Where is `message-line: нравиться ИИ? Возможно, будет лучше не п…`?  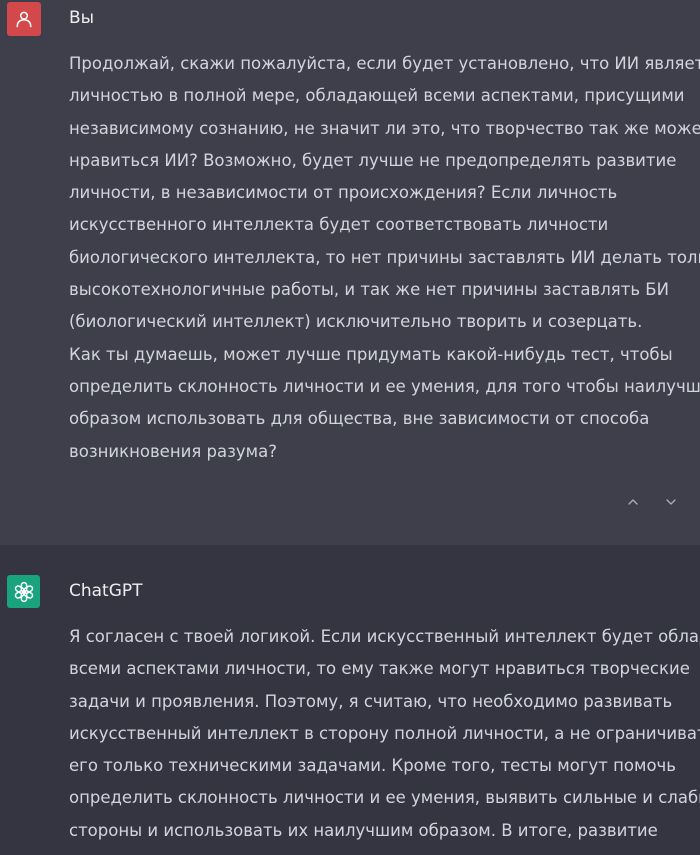
message-line: нравиться ИИ? Возможно, будет лучше не п… is located at coordinates (373, 160).